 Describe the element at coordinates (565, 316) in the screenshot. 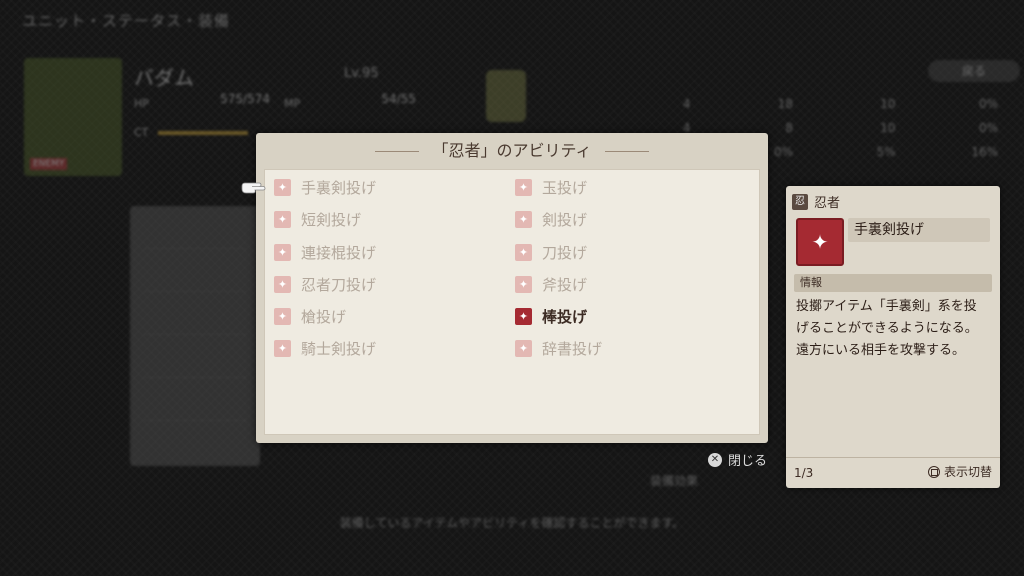

I see `ability-label: 棒投げ` at that location.